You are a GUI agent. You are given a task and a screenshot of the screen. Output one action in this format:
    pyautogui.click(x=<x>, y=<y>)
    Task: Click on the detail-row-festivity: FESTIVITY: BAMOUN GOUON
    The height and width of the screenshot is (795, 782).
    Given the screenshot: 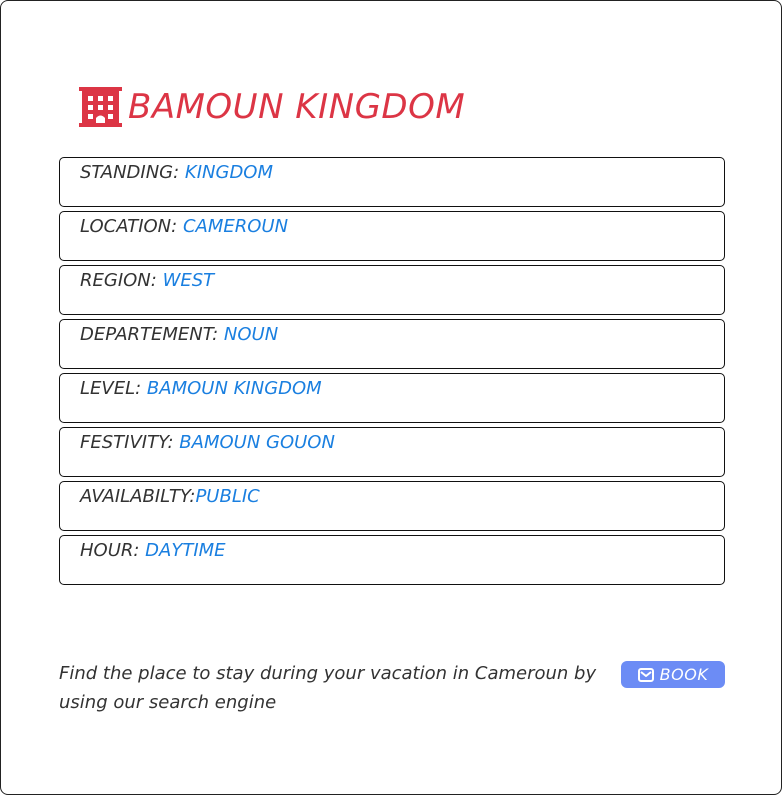 What is the action you would take?
    pyautogui.click(x=392, y=452)
    